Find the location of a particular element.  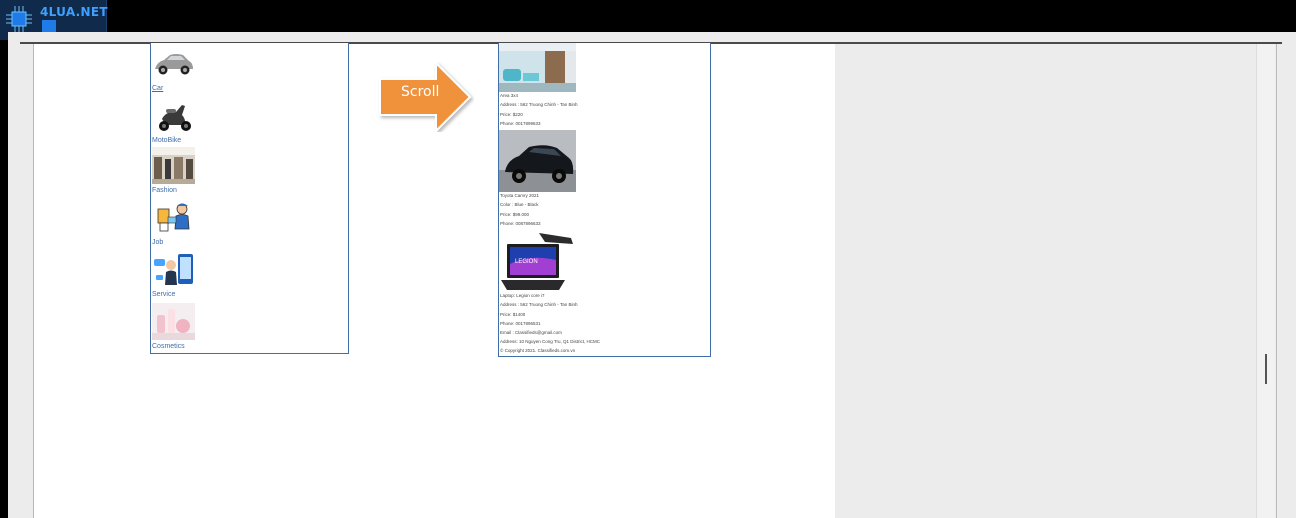

category-job: Job is located at coordinates (212, 223).